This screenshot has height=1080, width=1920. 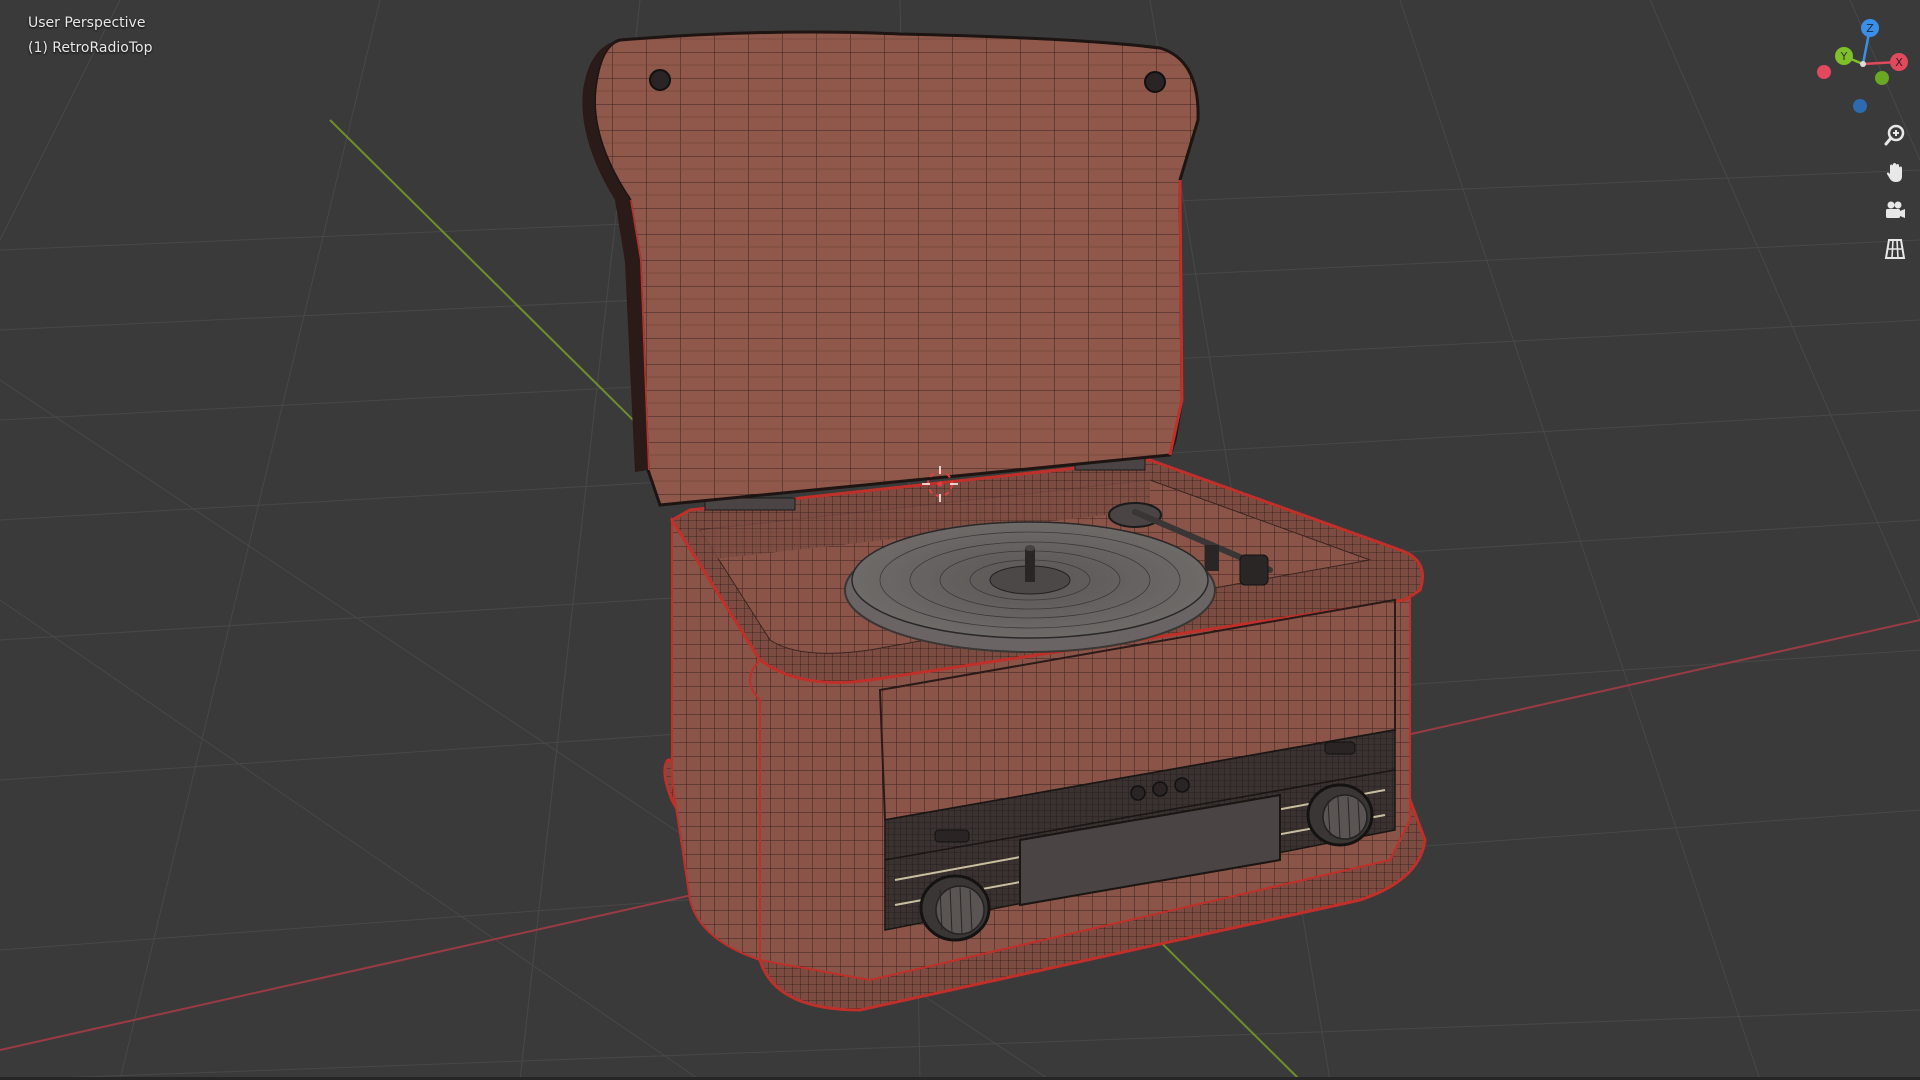 What do you see at coordinates (1844, 56) in the screenshot?
I see `gizmo-y-label: Y` at bounding box center [1844, 56].